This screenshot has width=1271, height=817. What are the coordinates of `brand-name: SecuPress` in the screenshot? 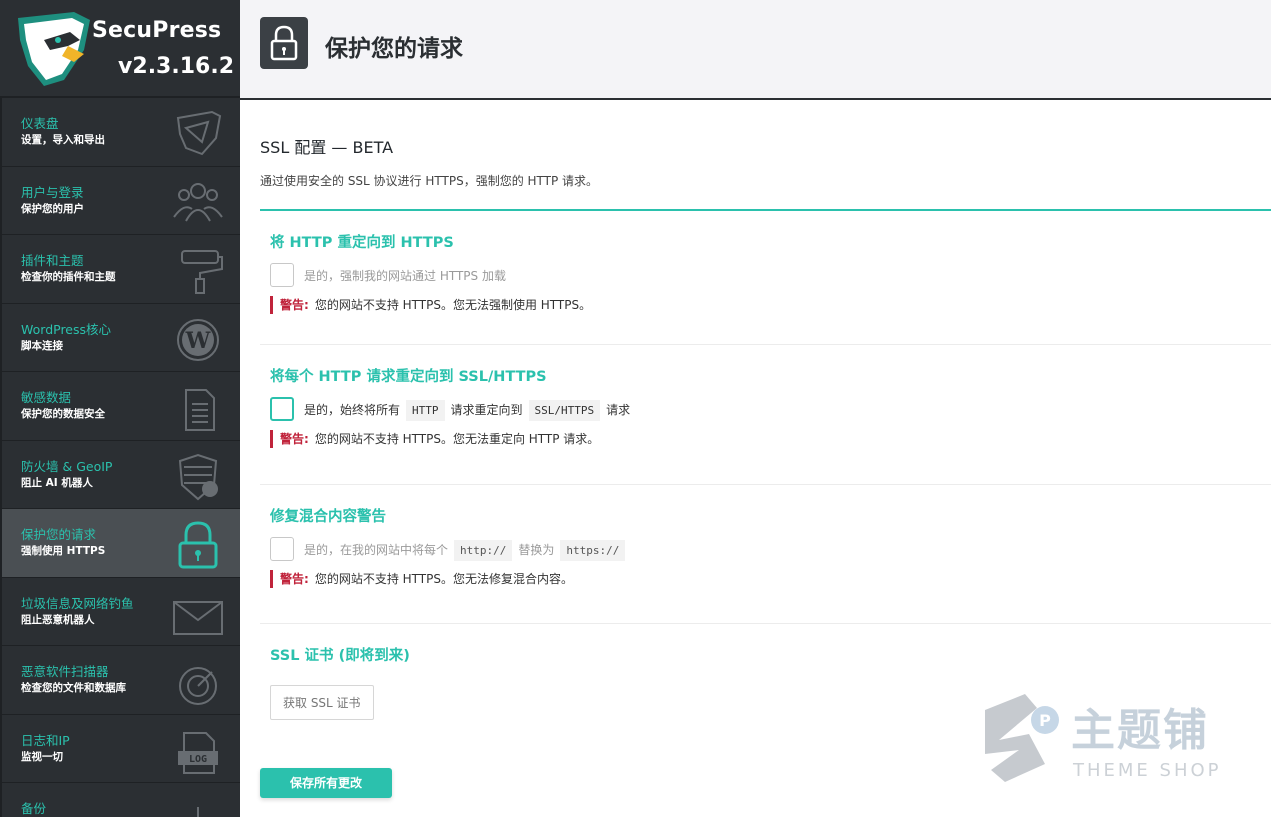 It's located at (157, 30).